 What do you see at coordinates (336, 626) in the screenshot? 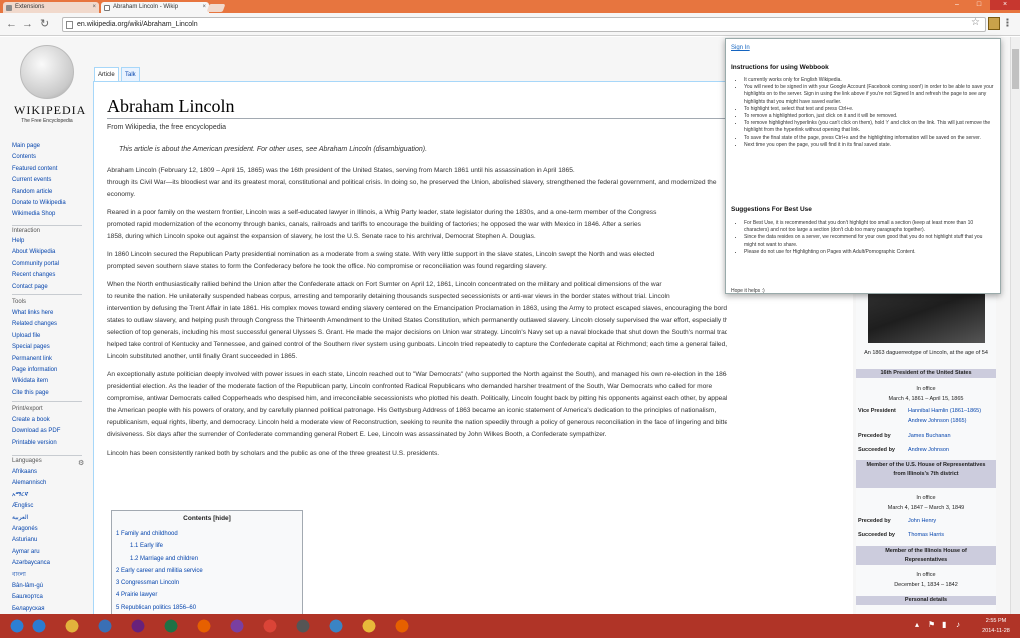
I see `taskbar-app-icon` at bounding box center [336, 626].